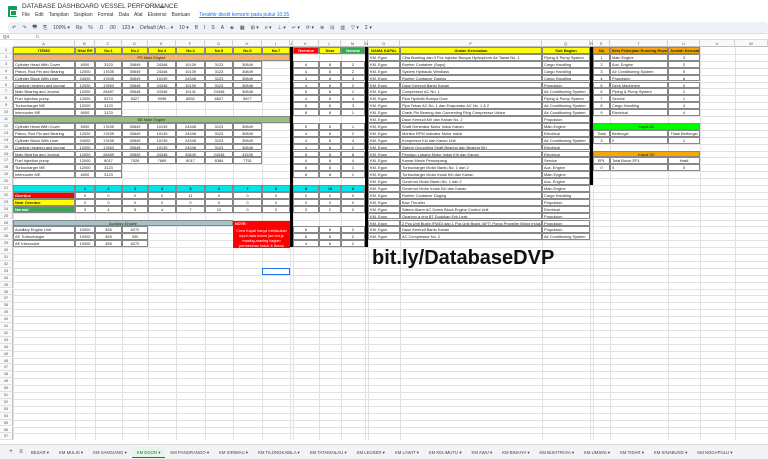  Describe the element at coordinates (90, 28) in the screenshot. I see `toolbar-button: %` at that location.